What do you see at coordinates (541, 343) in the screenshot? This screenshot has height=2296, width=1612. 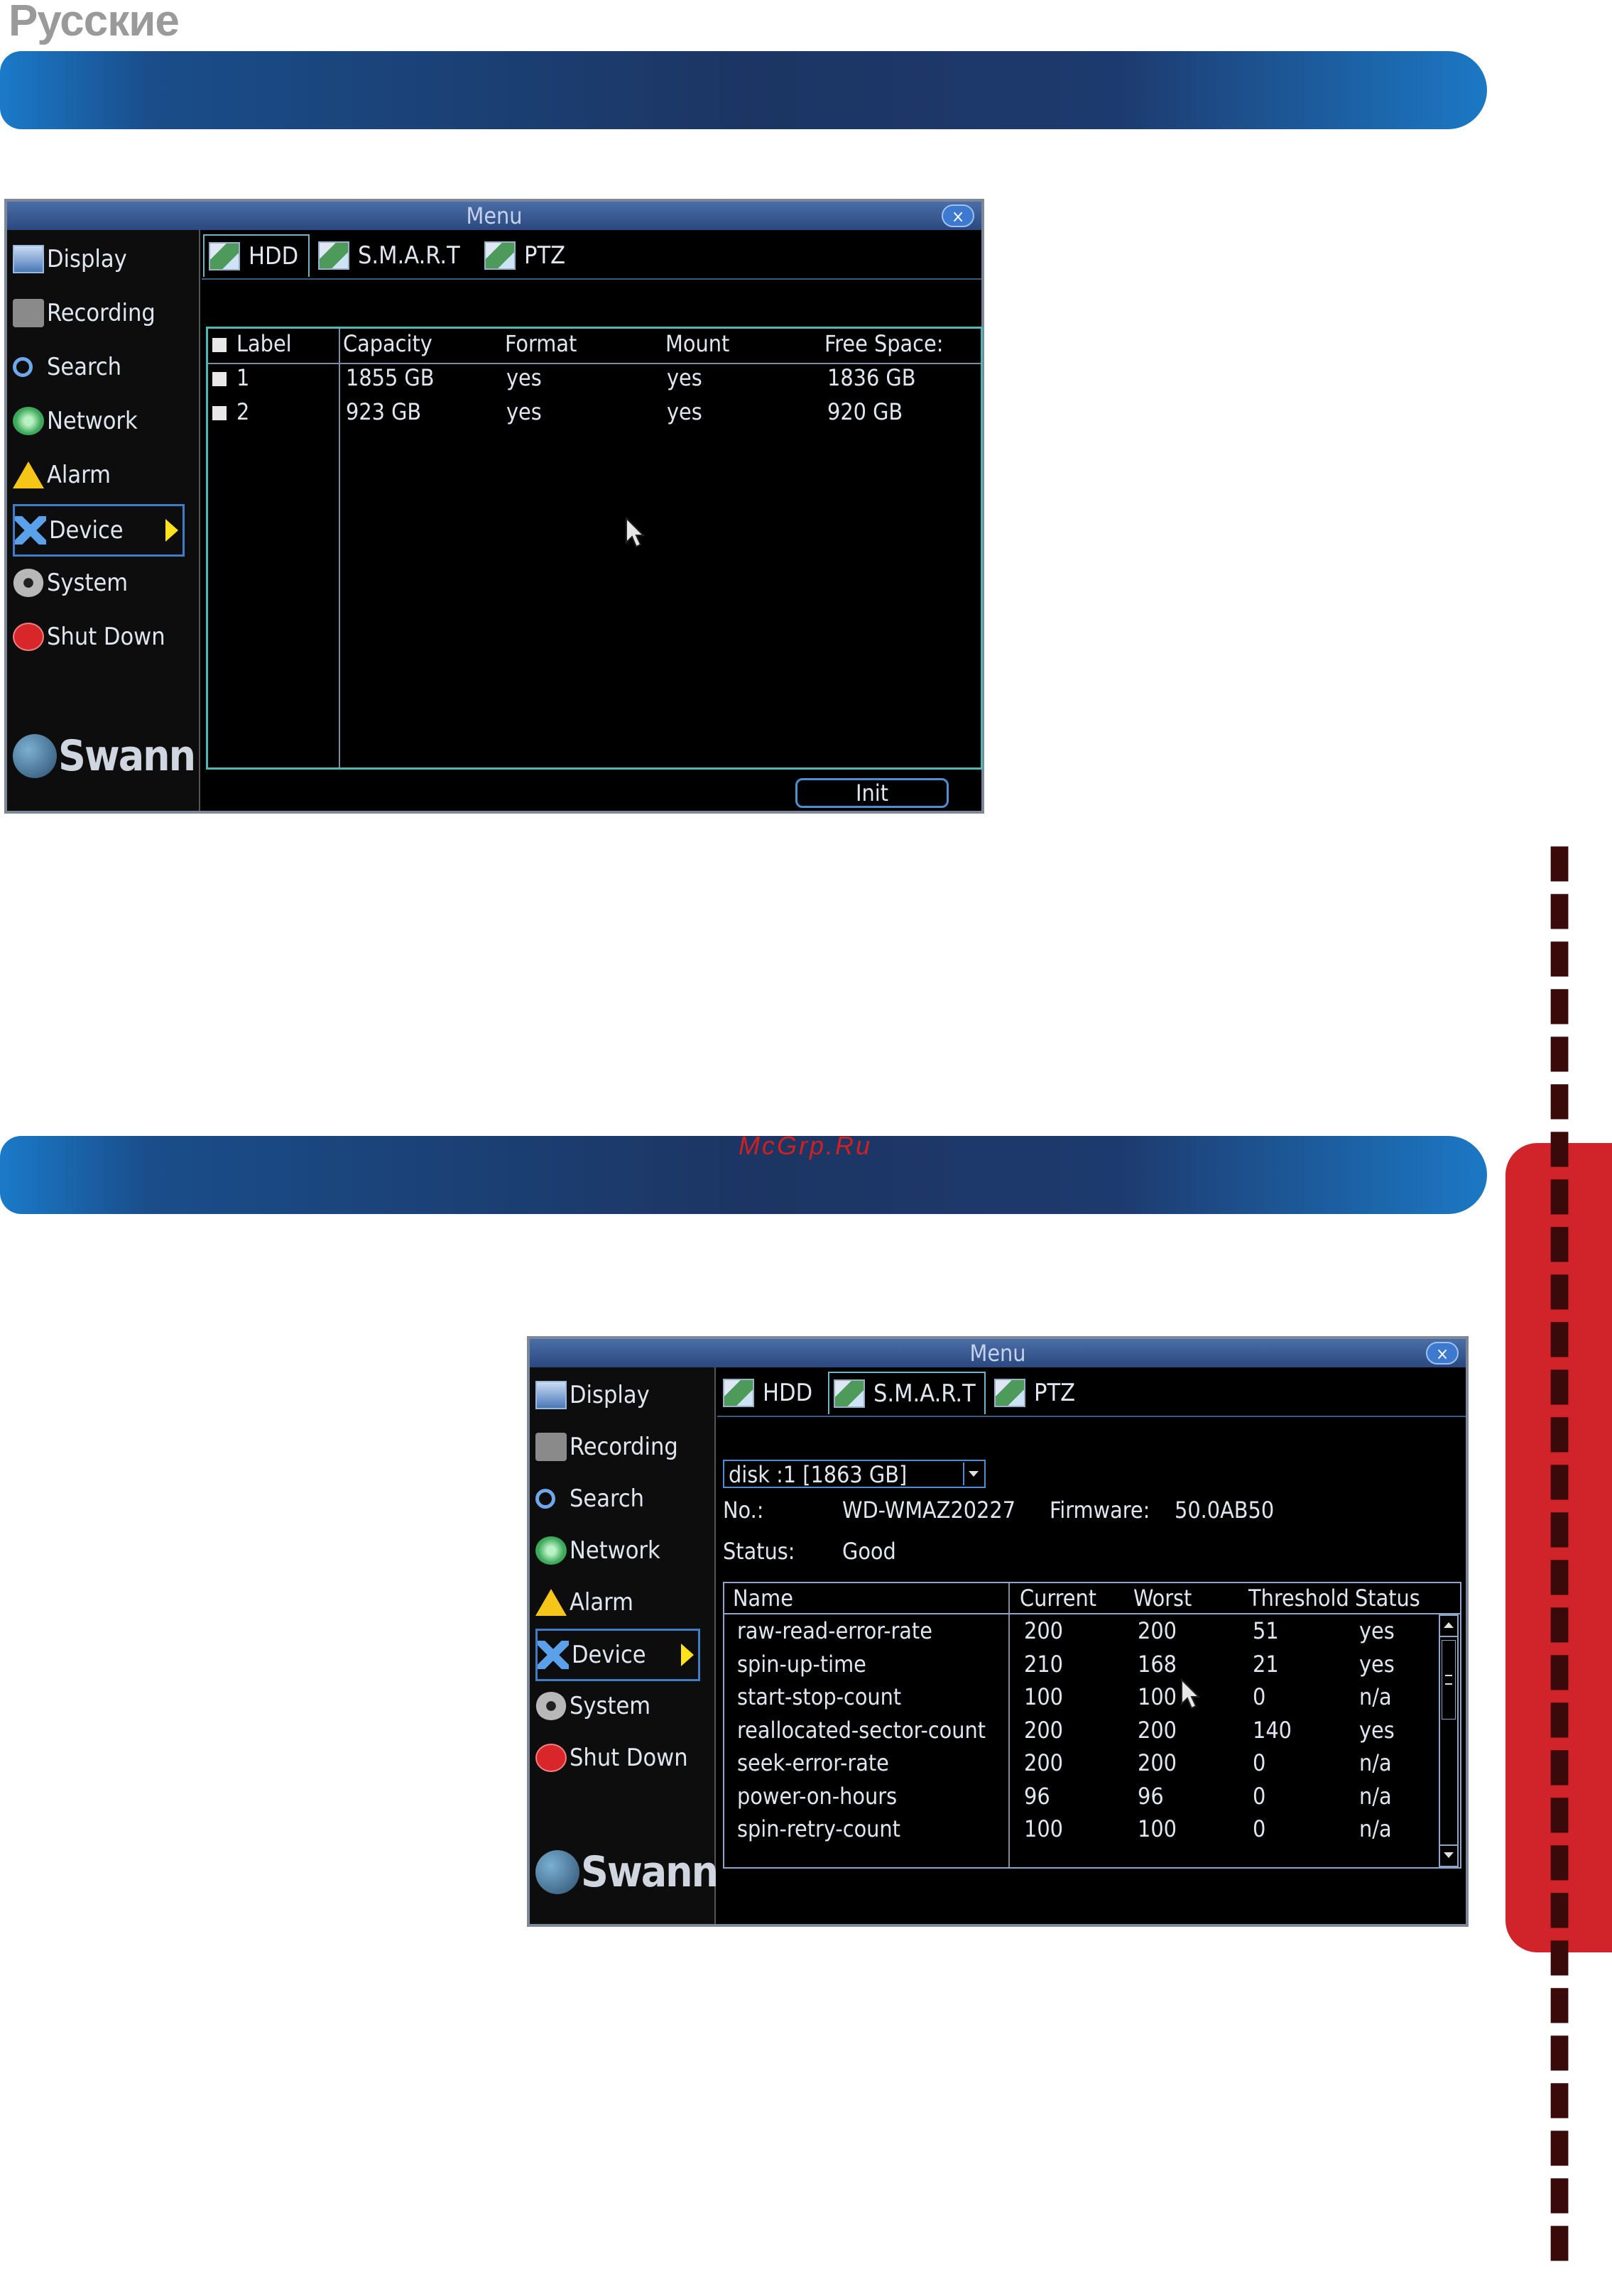 I see `column-header: Format` at bounding box center [541, 343].